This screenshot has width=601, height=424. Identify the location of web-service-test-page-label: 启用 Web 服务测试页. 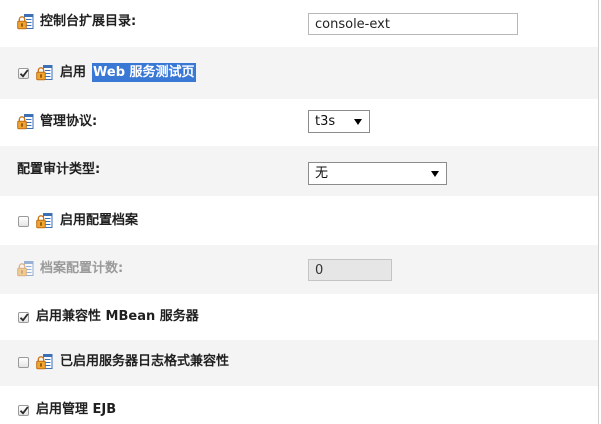
(128, 72).